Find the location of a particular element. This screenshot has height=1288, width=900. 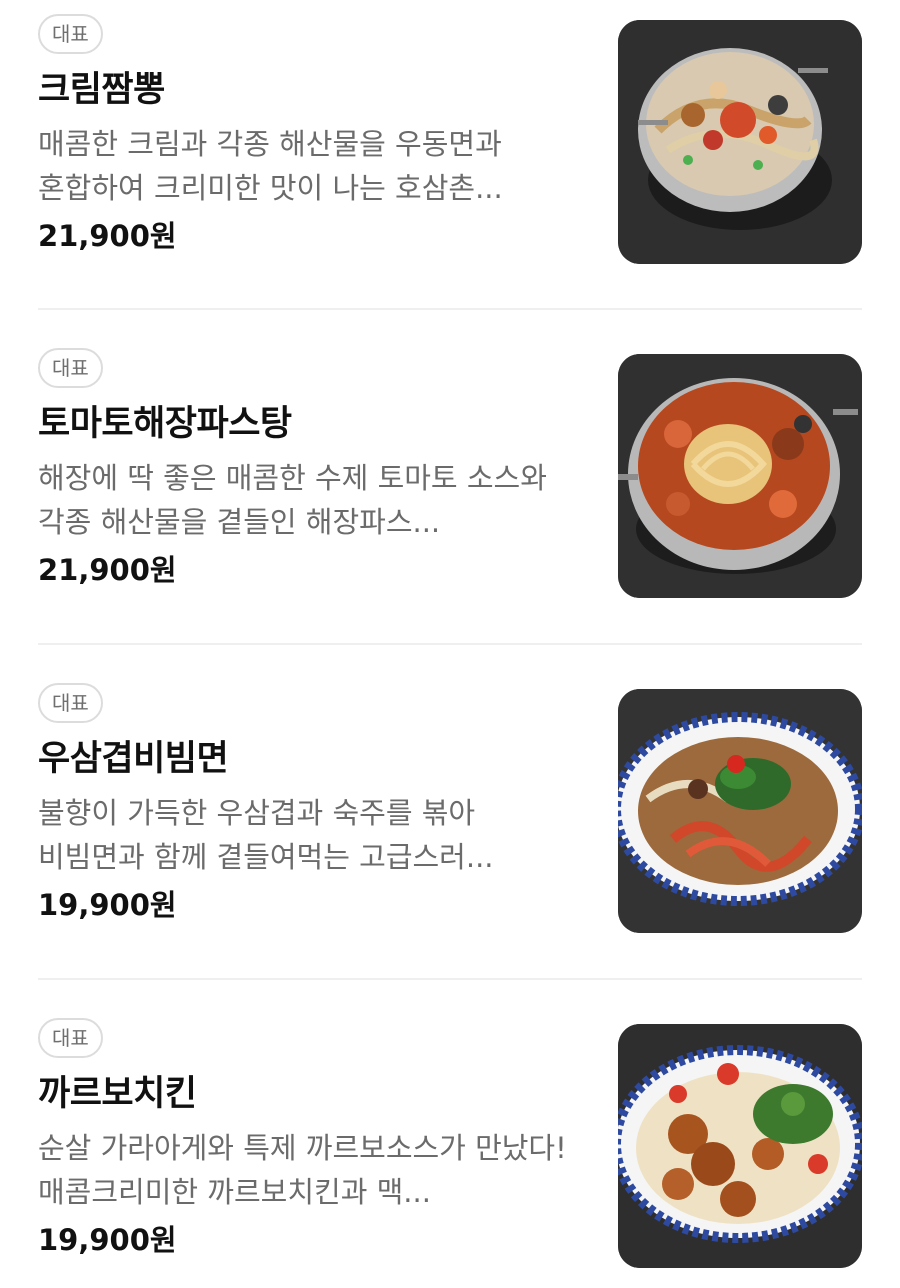

beef-bibim-noodle-photo is located at coordinates (740, 811).